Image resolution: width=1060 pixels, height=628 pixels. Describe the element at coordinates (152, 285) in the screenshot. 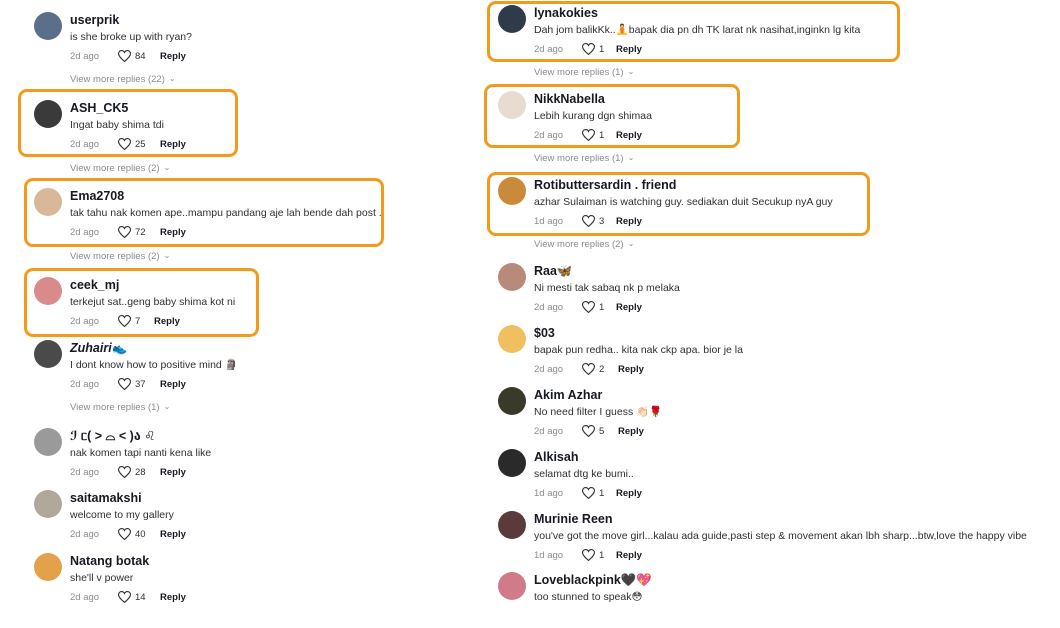

I see `comment-username: ceek_mj` at that location.